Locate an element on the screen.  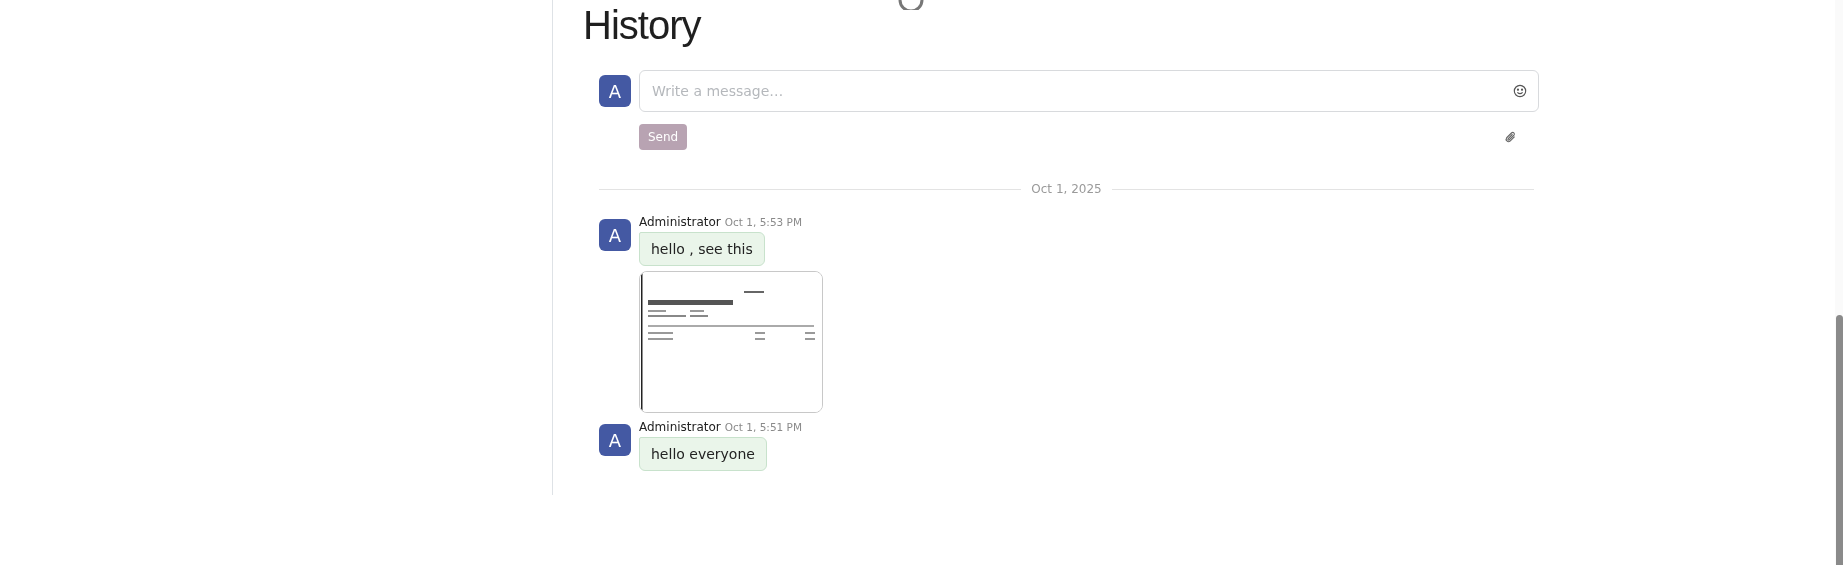
page-title: History is located at coordinates (642, 25).